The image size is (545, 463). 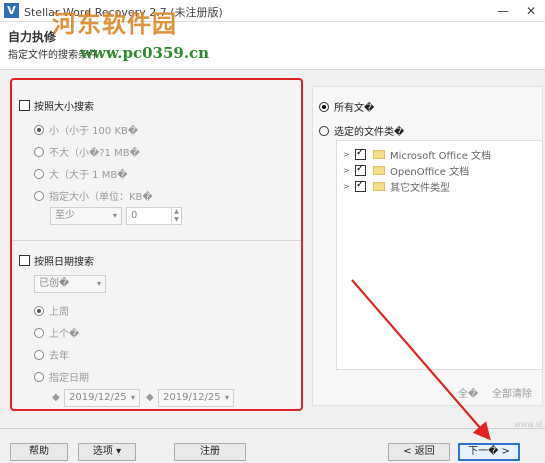 I want to click on watermark-url: www.pc0359.cn, so click(x=145, y=53).